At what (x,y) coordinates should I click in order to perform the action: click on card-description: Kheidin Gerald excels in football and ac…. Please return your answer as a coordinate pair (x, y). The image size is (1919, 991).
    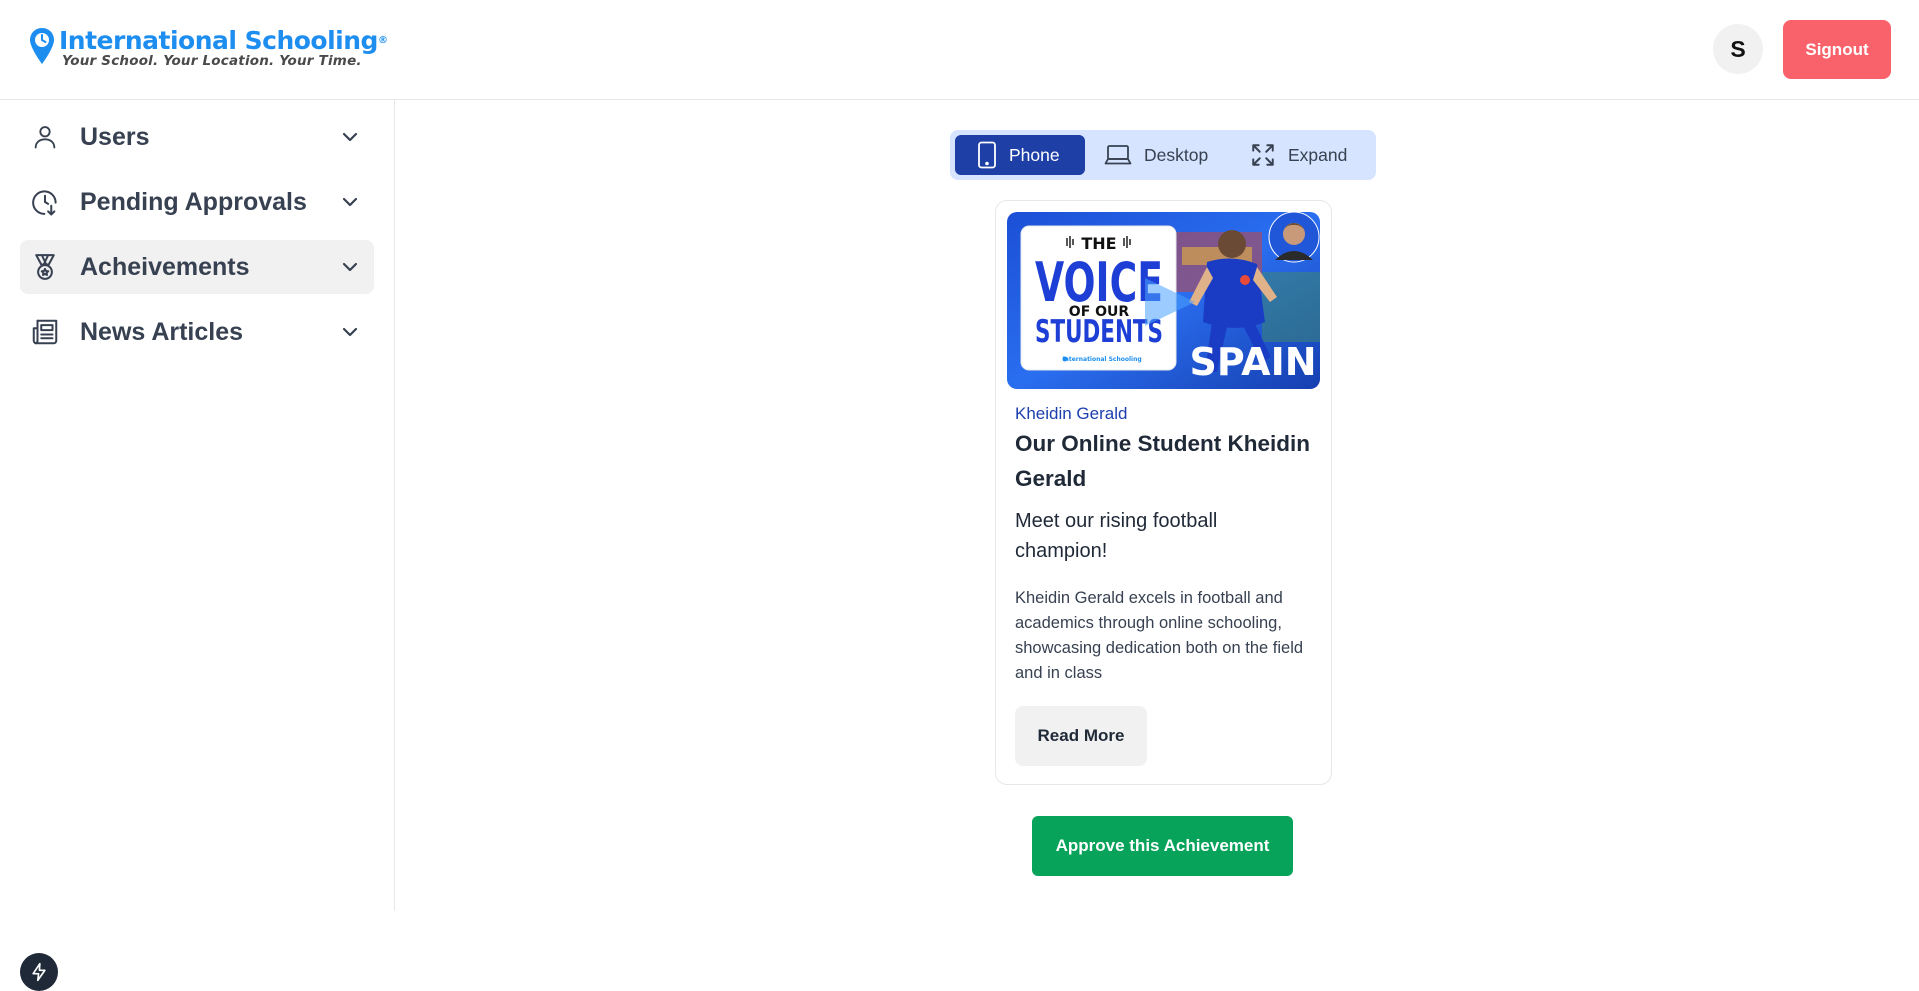
    Looking at the image, I should click on (1159, 635).